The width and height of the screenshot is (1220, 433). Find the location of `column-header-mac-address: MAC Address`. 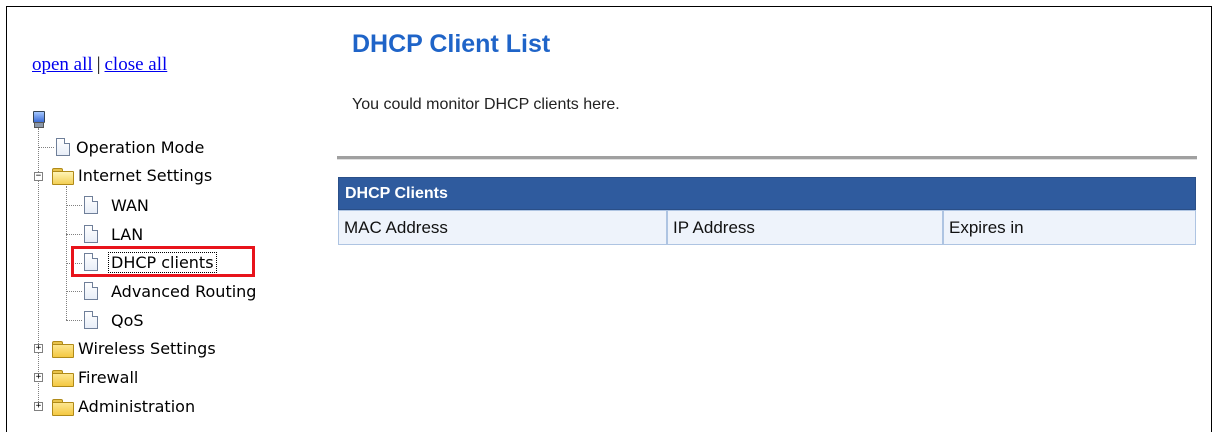

column-header-mac-address: MAC Address is located at coordinates (502, 227).